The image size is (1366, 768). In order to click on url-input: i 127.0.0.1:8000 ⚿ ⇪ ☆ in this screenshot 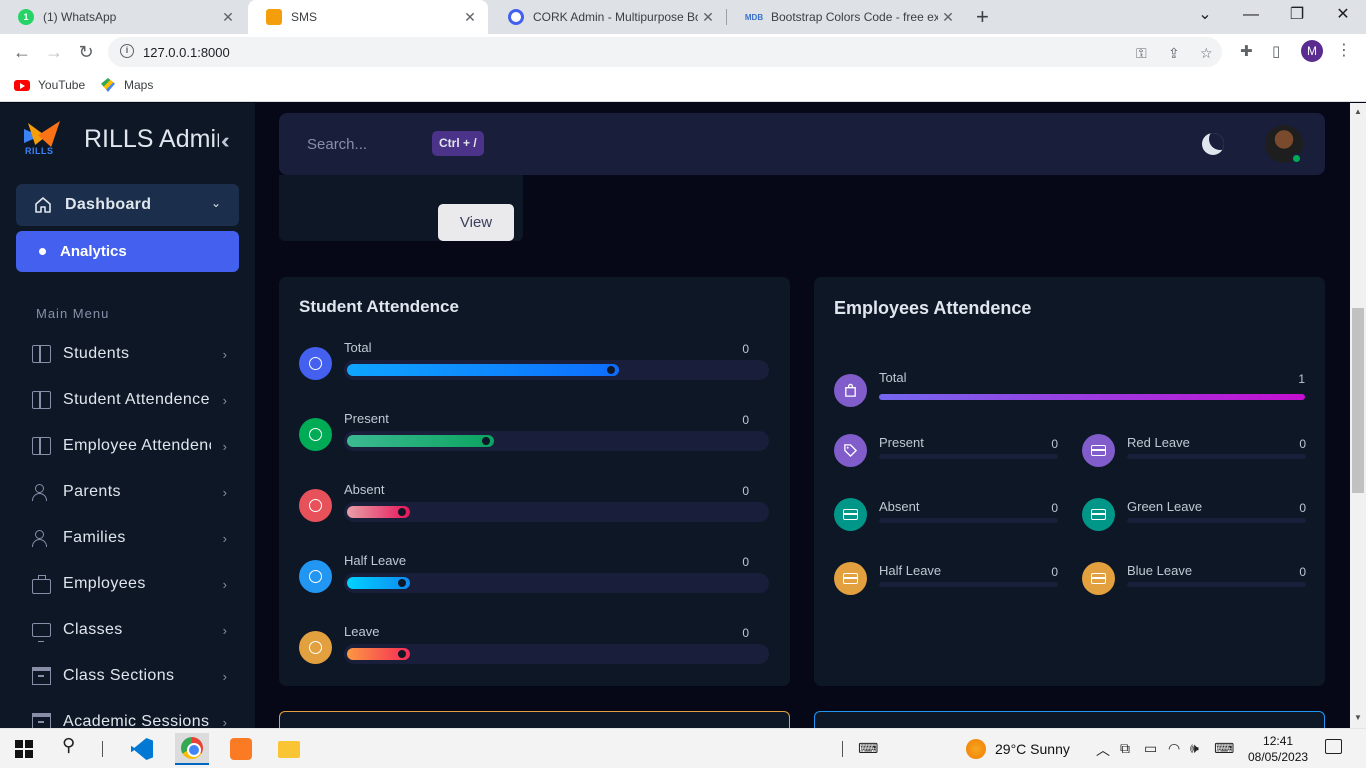, I will do `click(665, 52)`.